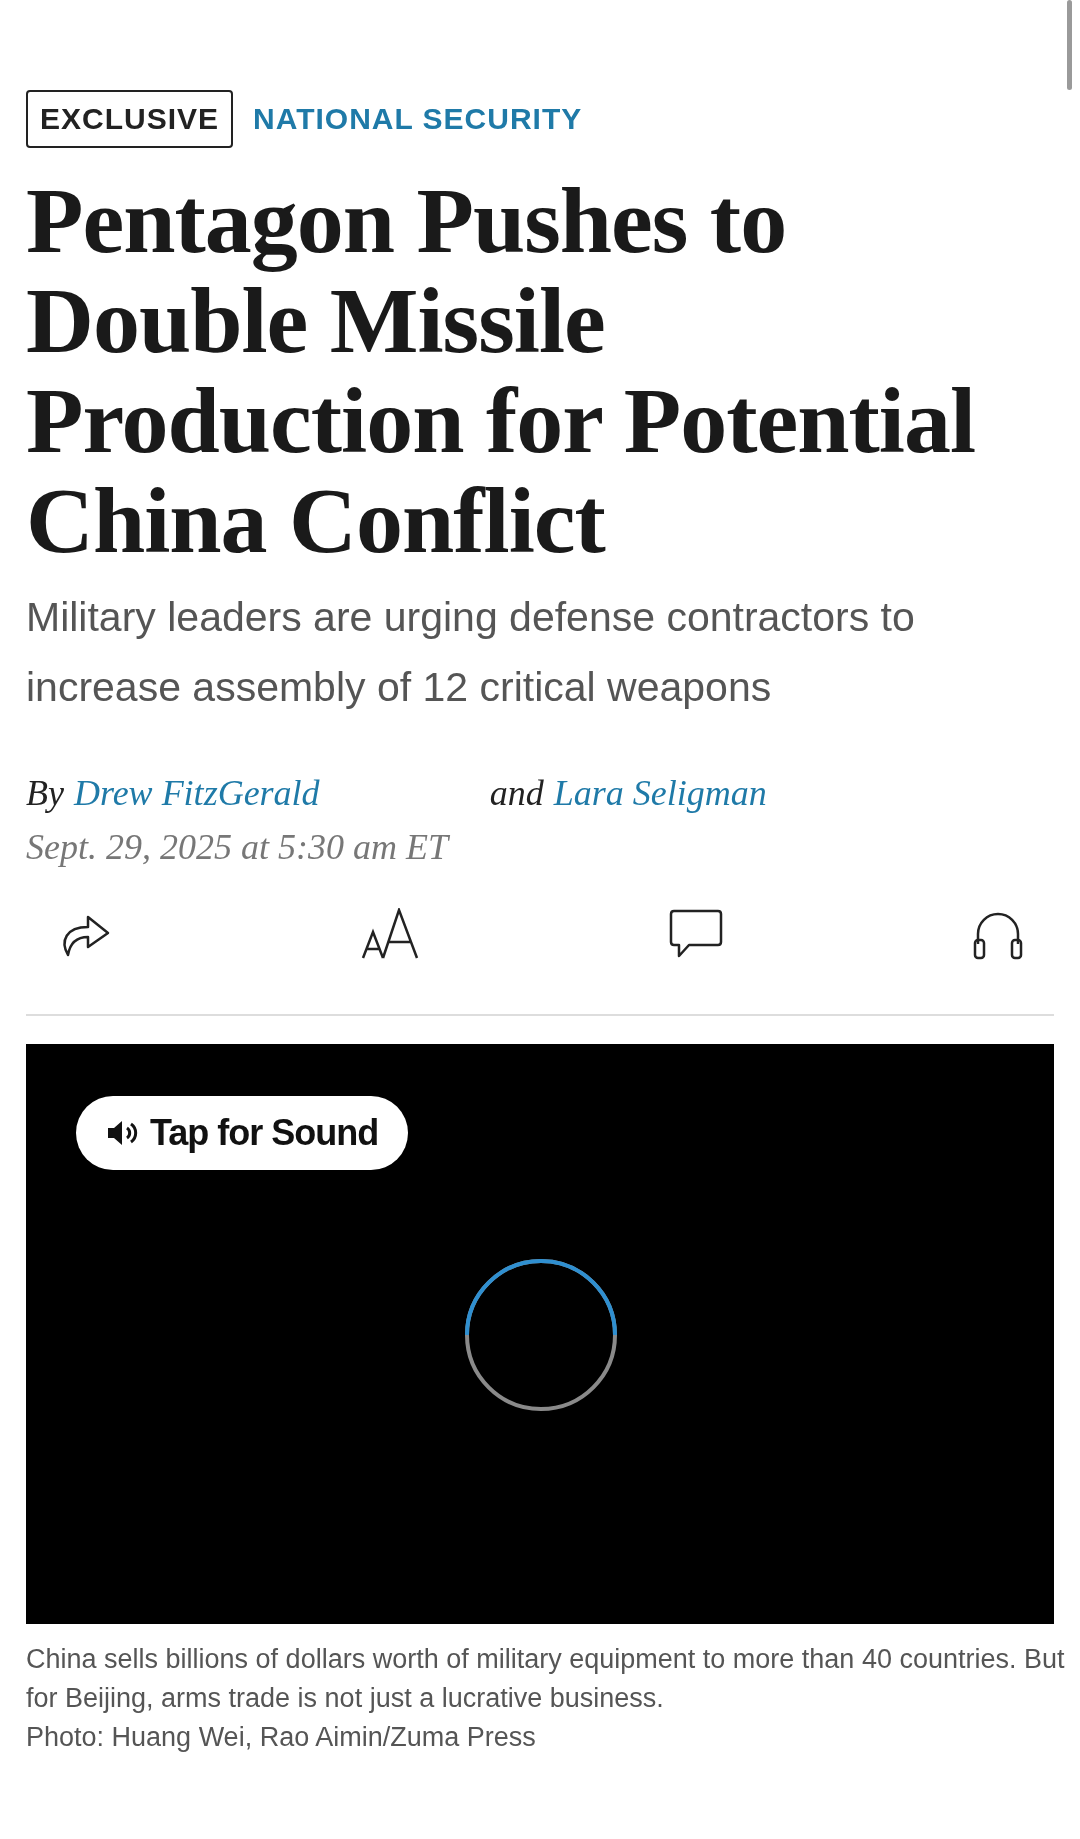  What do you see at coordinates (695, 934) in the screenshot?
I see `comment-icon` at bounding box center [695, 934].